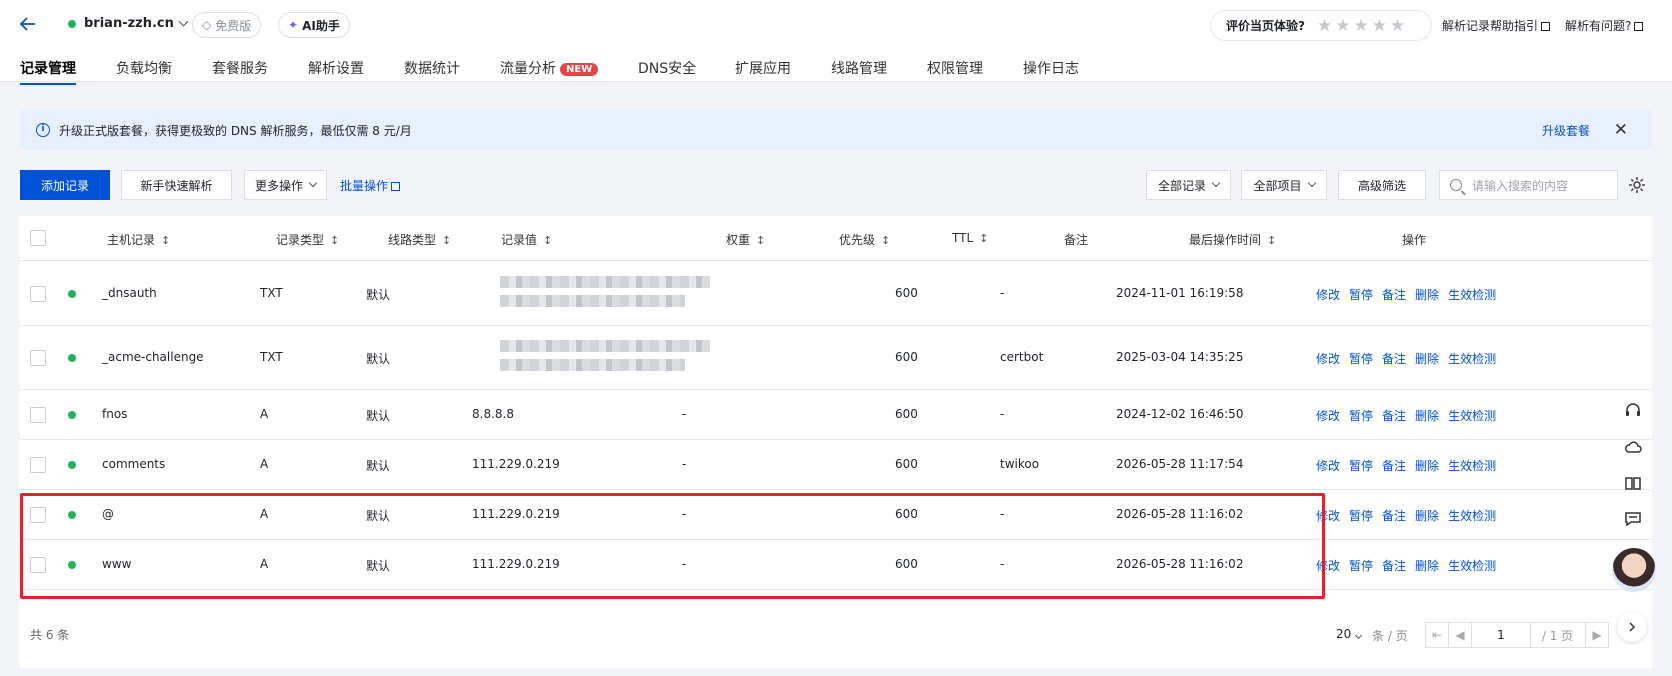  I want to click on upgrade-plan-link: 升级套餐, so click(1566, 130).